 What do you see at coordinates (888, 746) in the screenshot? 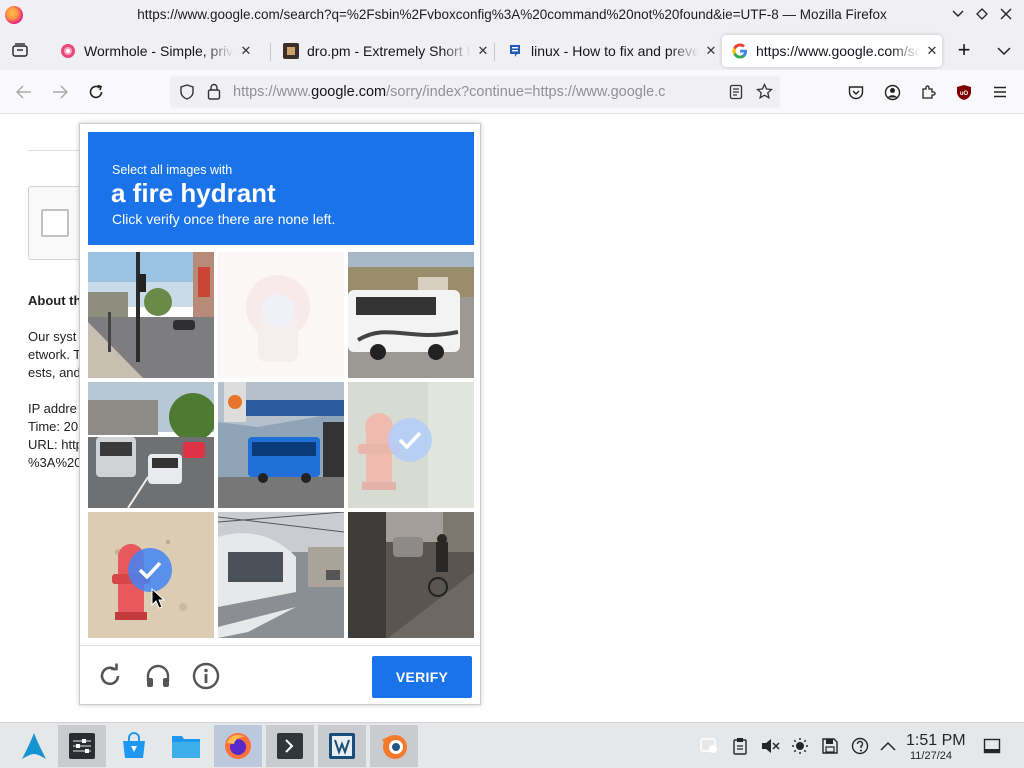
I see `show-hidden-icons-chevron-up-icon` at bounding box center [888, 746].